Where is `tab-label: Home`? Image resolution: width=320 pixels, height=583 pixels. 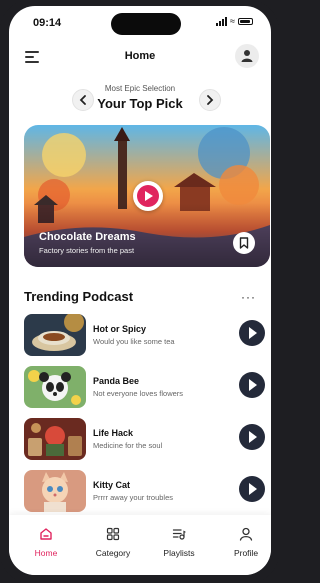
tab-label: Home is located at coordinates (46, 553).